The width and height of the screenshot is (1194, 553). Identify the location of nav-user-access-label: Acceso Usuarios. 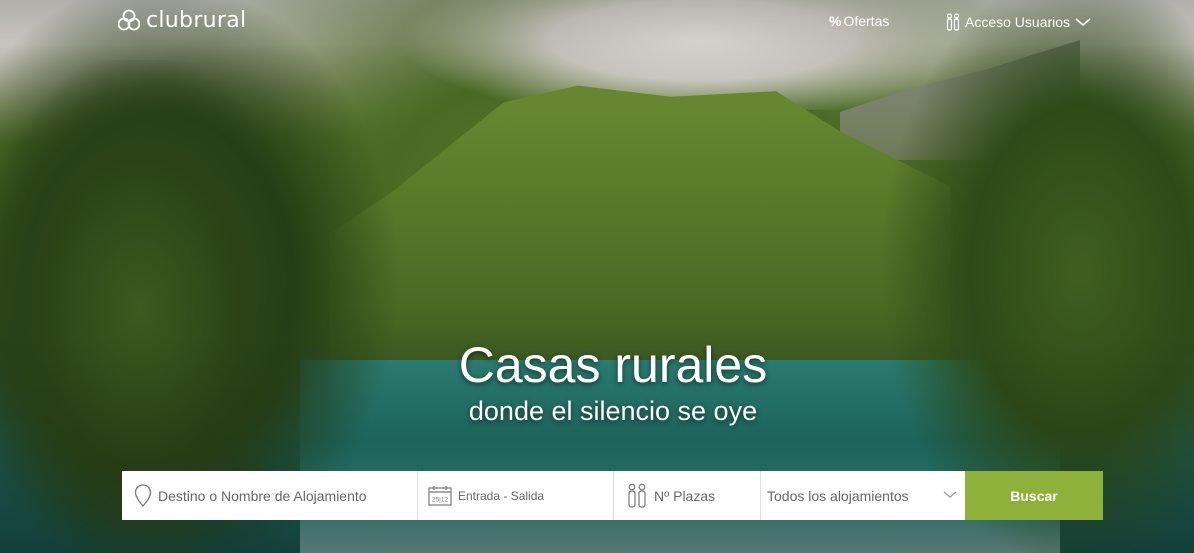
(1018, 22).